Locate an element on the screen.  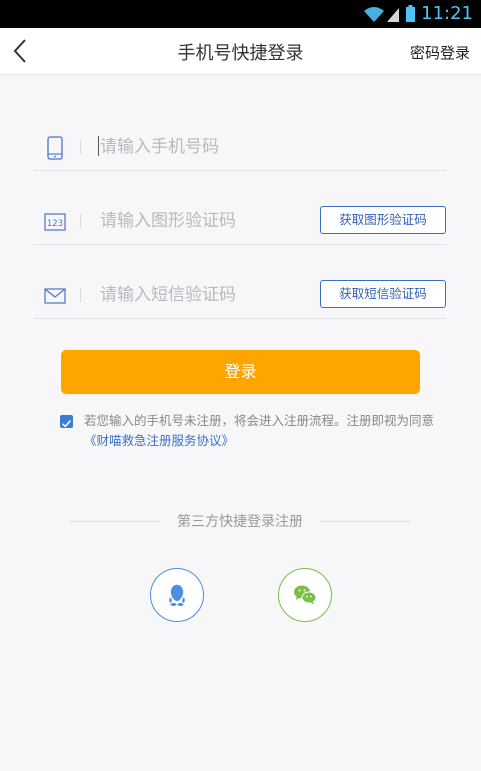
checkmark-icon is located at coordinates (66, 424).